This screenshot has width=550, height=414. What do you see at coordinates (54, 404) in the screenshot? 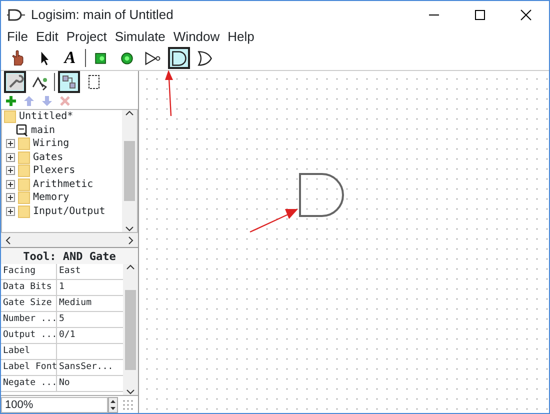
I see `zoom-field: 100%` at bounding box center [54, 404].